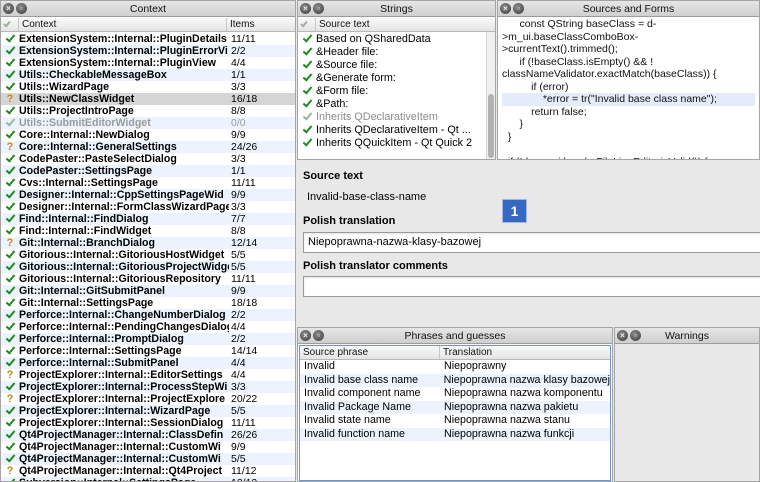  Describe the element at coordinates (148, 338) in the screenshot. I see `context-row: Perforce::Internal::PromptDialog 2/2` at that location.